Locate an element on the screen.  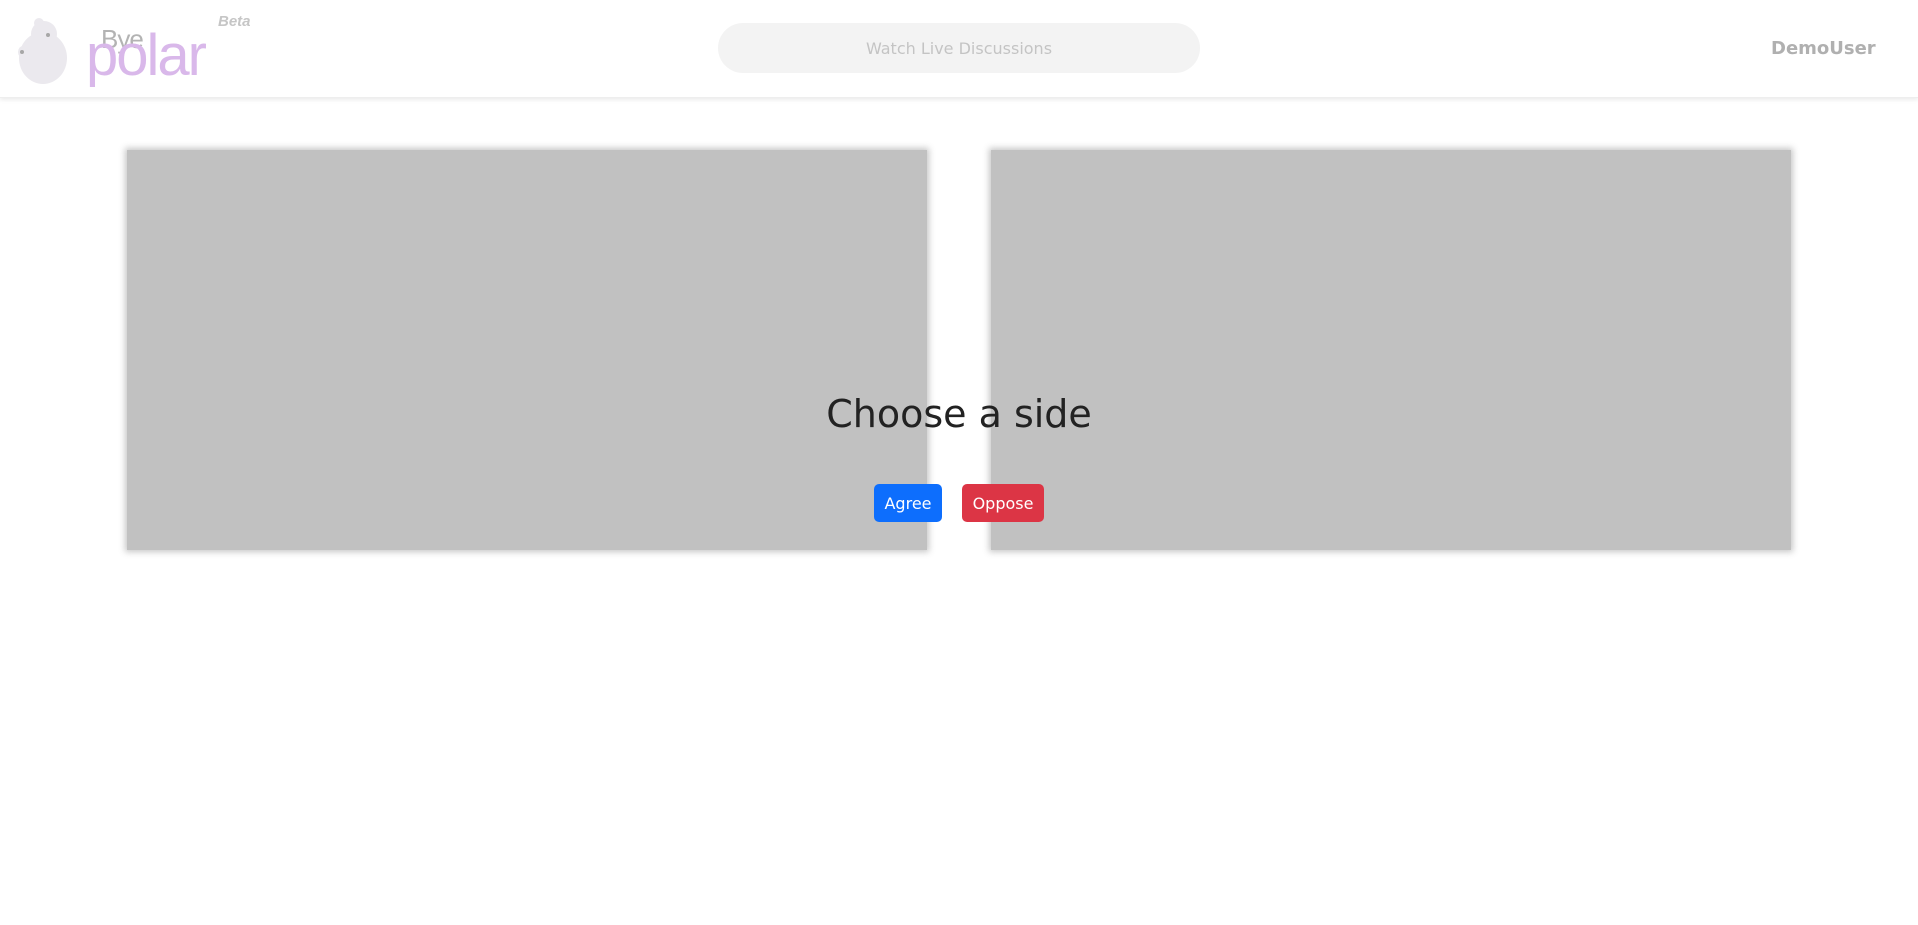
brand-logo: Bye polar Beta is located at coordinates (136, 50).